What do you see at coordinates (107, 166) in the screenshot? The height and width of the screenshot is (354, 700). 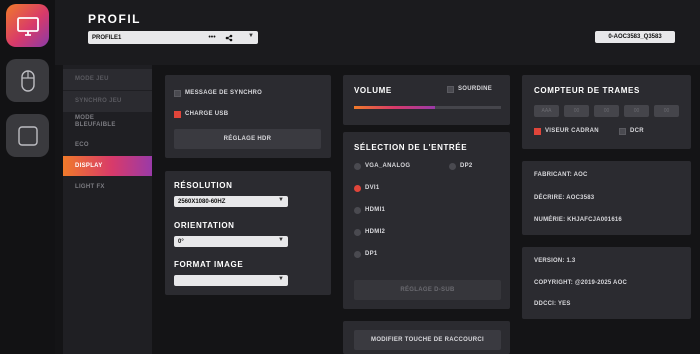 I see `subnav-item-display: DISPLAY` at bounding box center [107, 166].